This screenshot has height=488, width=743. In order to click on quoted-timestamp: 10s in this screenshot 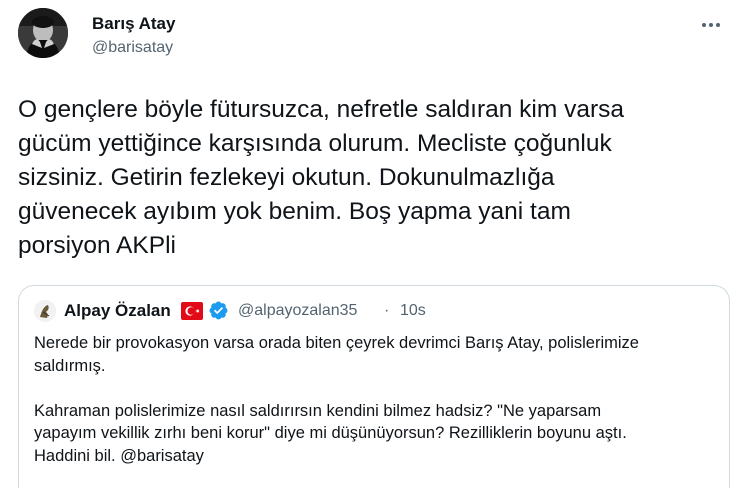, I will do `click(413, 311)`.